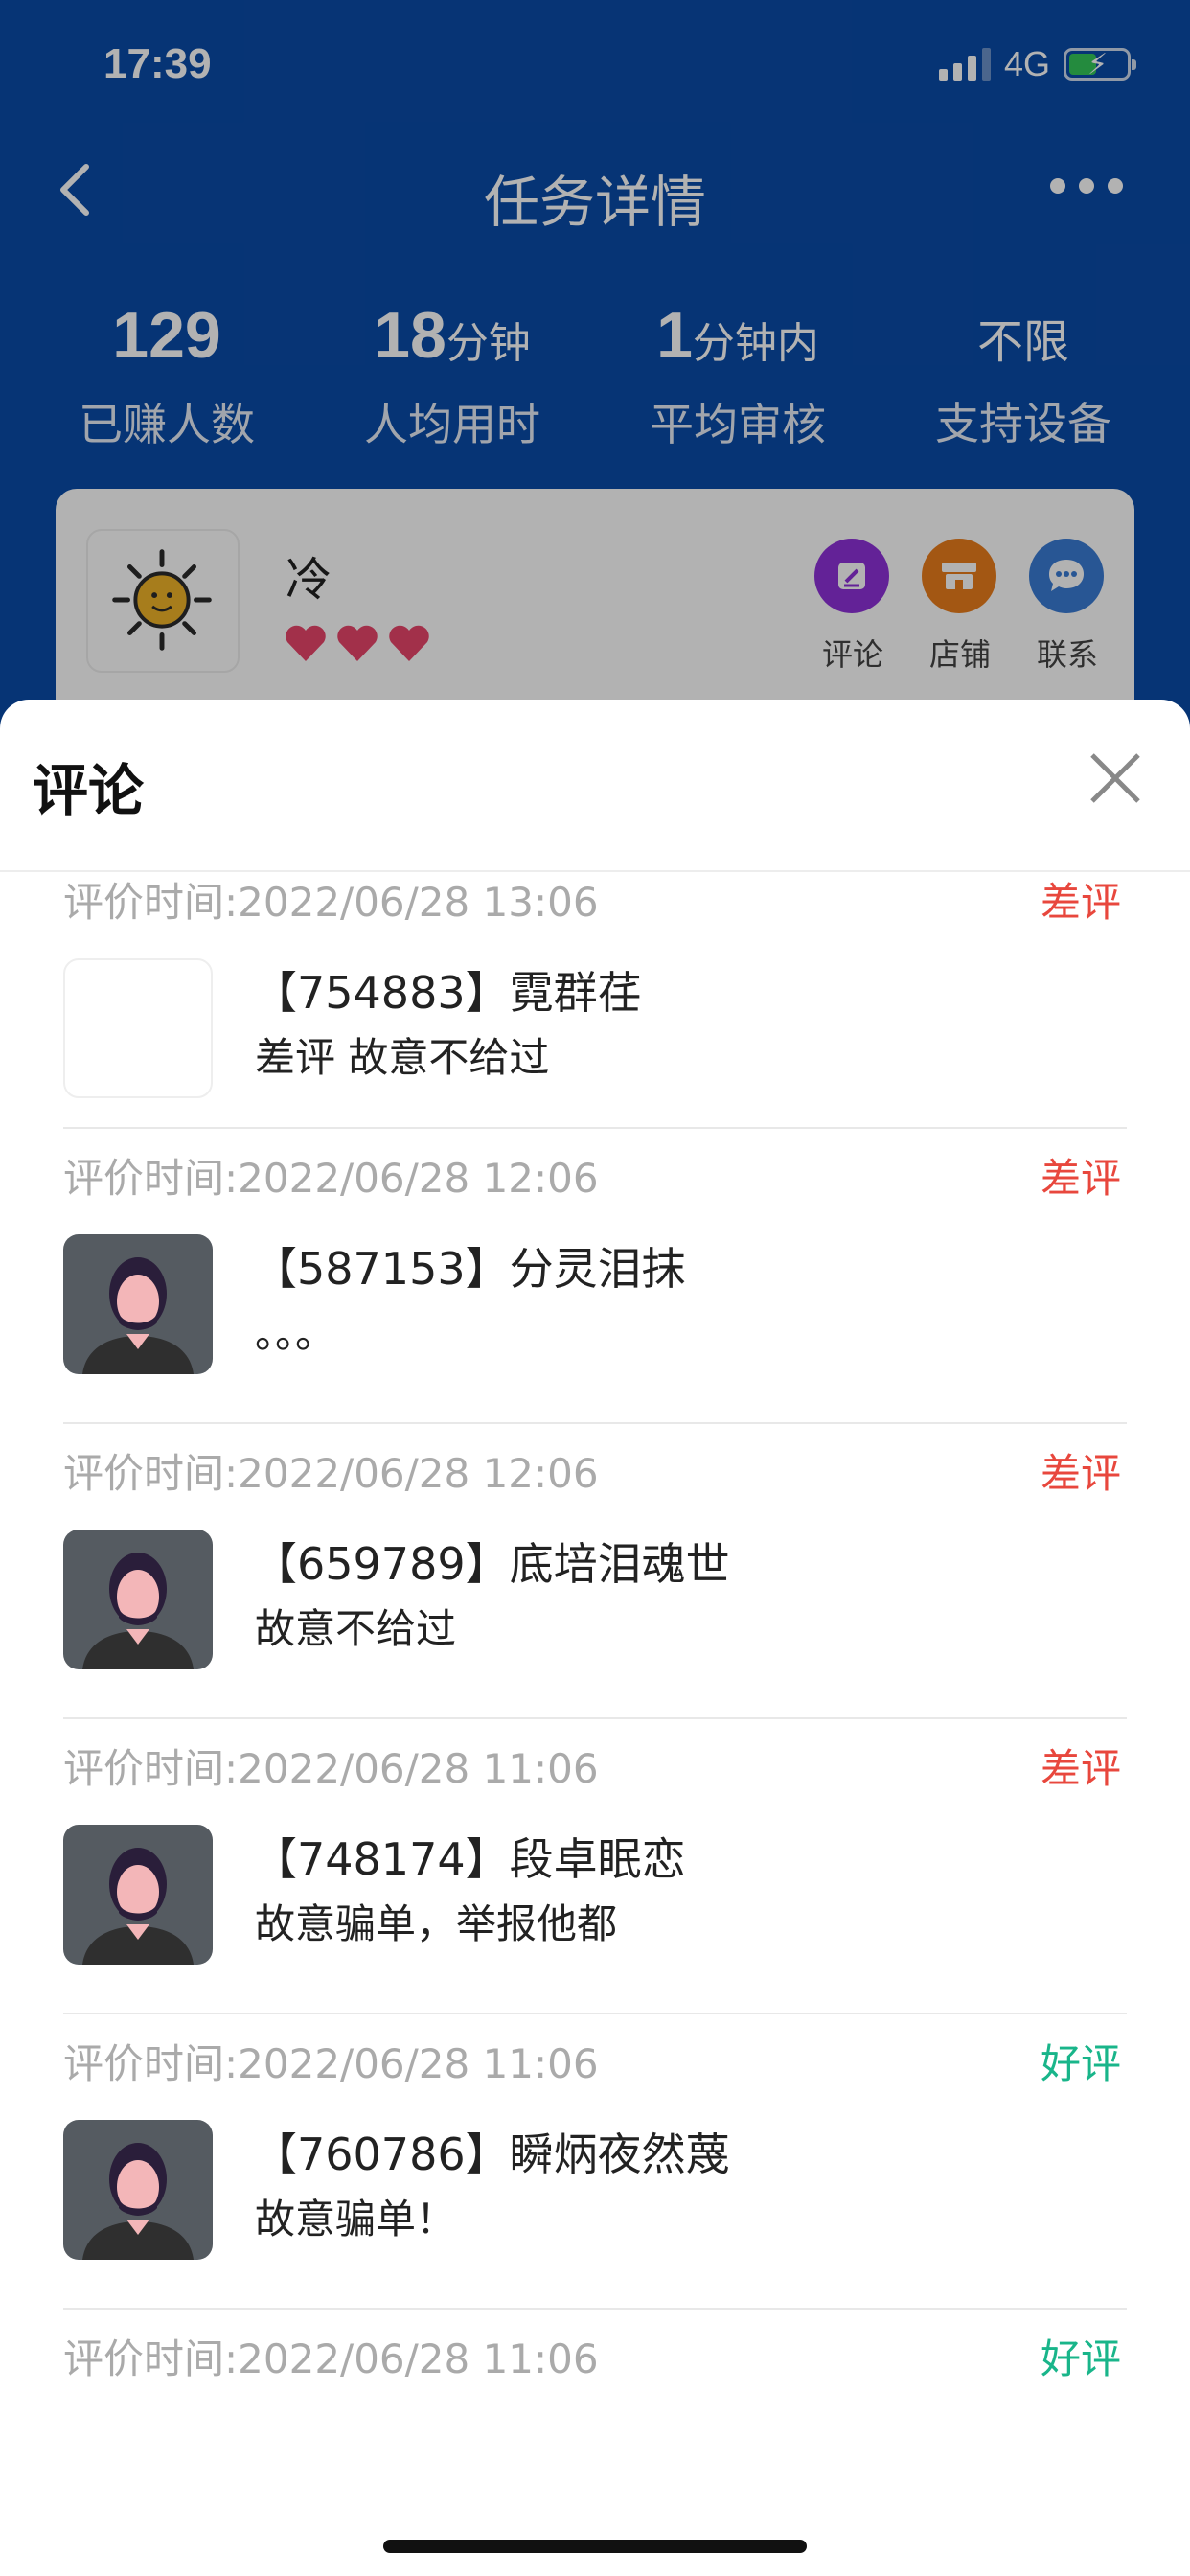 The image size is (1190, 2576). Describe the element at coordinates (403, 1057) in the screenshot. I see `comment-message: 差评 故意不给过` at that location.